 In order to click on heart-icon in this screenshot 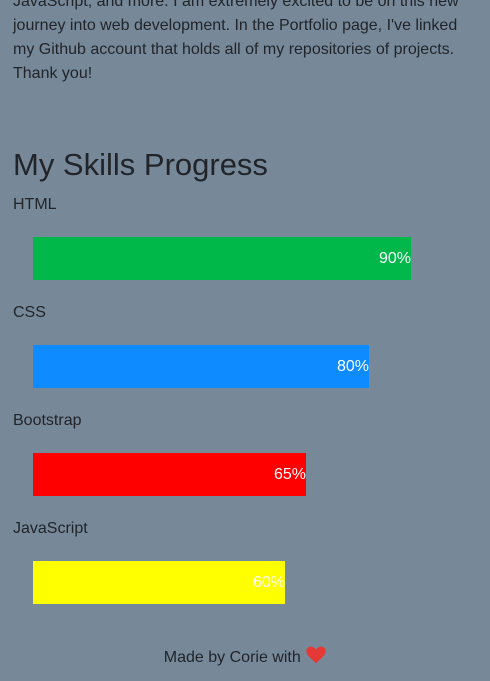, I will do `click(316, 658)`.